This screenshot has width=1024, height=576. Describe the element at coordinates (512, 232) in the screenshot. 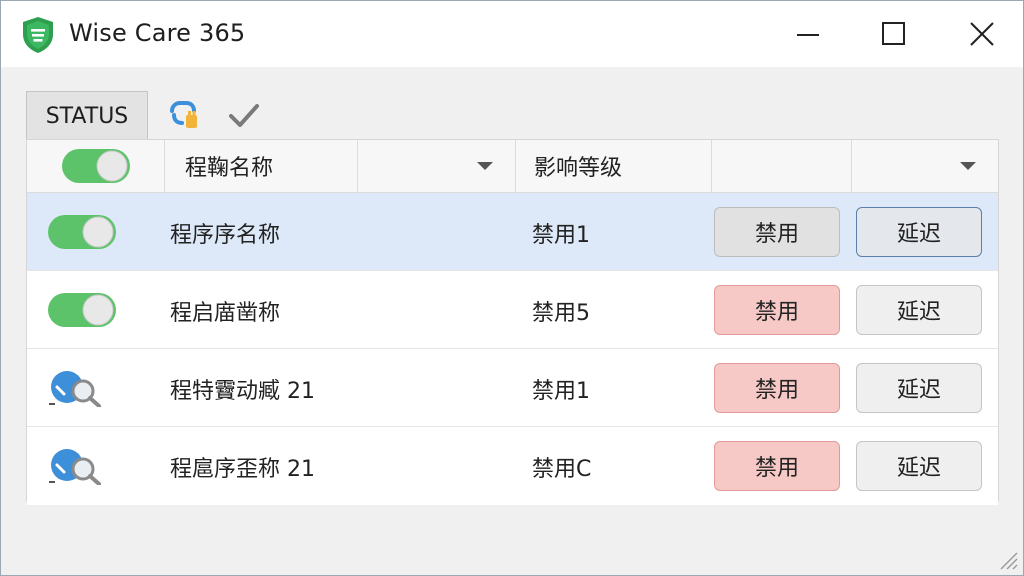

I see `table-row: 程序序名称 禁用1 禁用 延迟` at that location.